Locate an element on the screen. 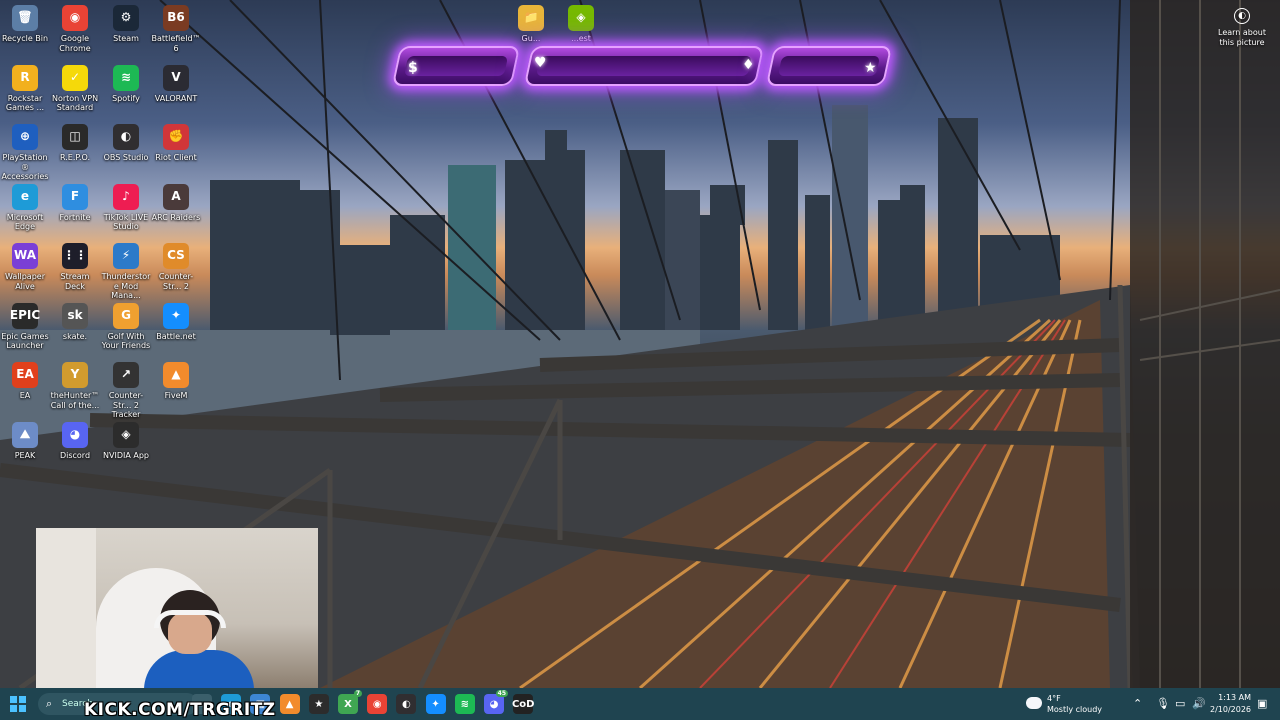 The height and width of the screenshot is (720, 1280). app-icon: B6 is located at coordinates (176, 18).